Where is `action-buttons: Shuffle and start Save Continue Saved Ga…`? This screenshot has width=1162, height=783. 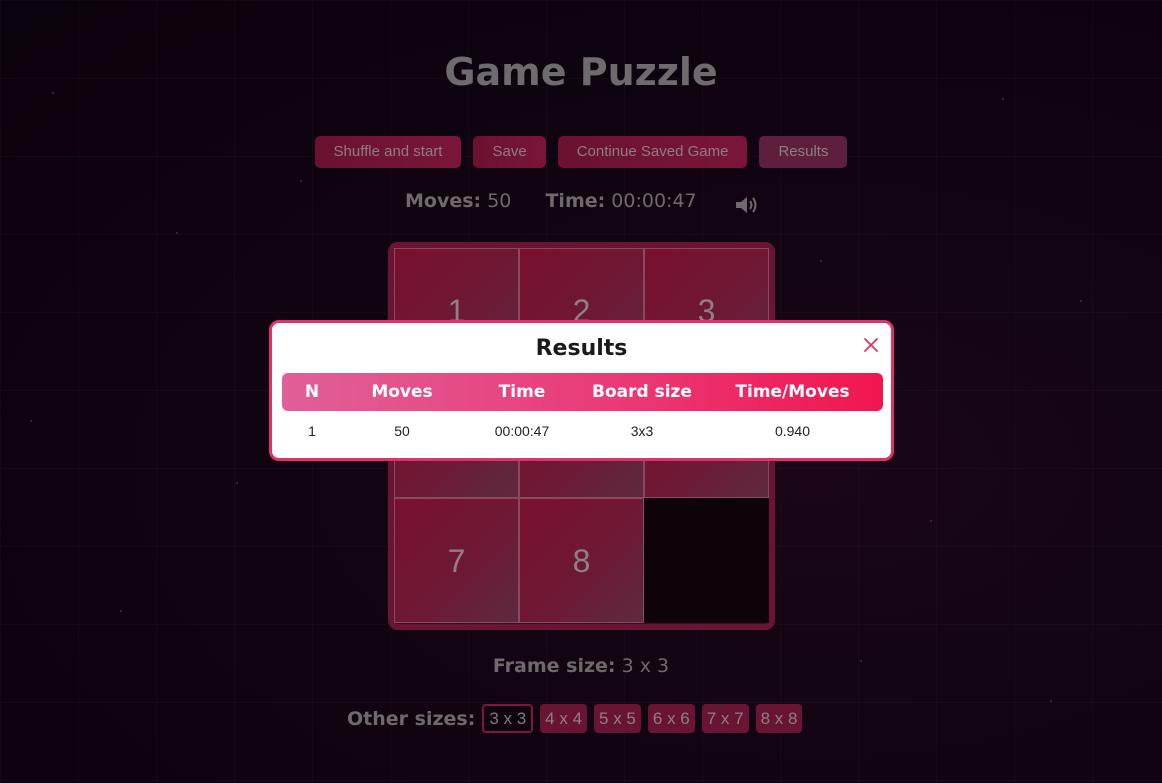
action-buttons: Shuffle and start Save Continue Saved Ga… is located at coordinates (581, 152).